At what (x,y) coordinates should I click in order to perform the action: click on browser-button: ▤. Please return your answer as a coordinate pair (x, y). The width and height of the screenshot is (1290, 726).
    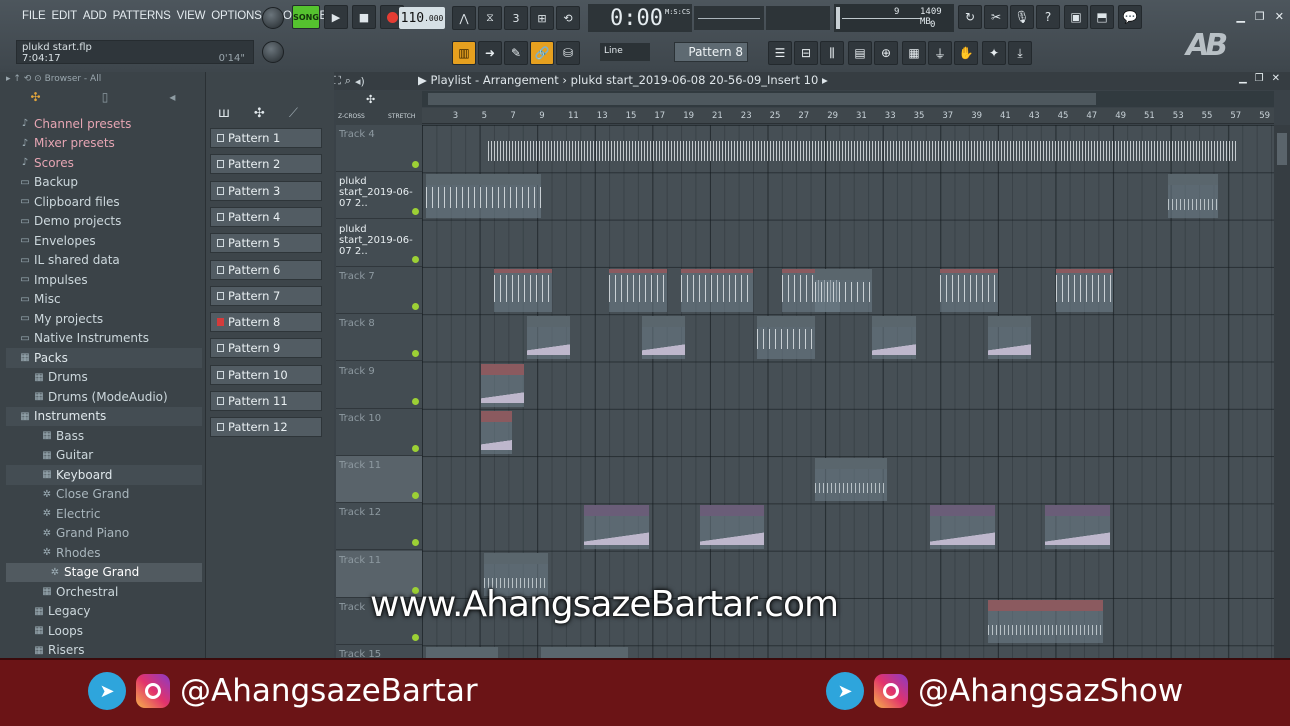
    Looking at the image, I should click on (860, 53).